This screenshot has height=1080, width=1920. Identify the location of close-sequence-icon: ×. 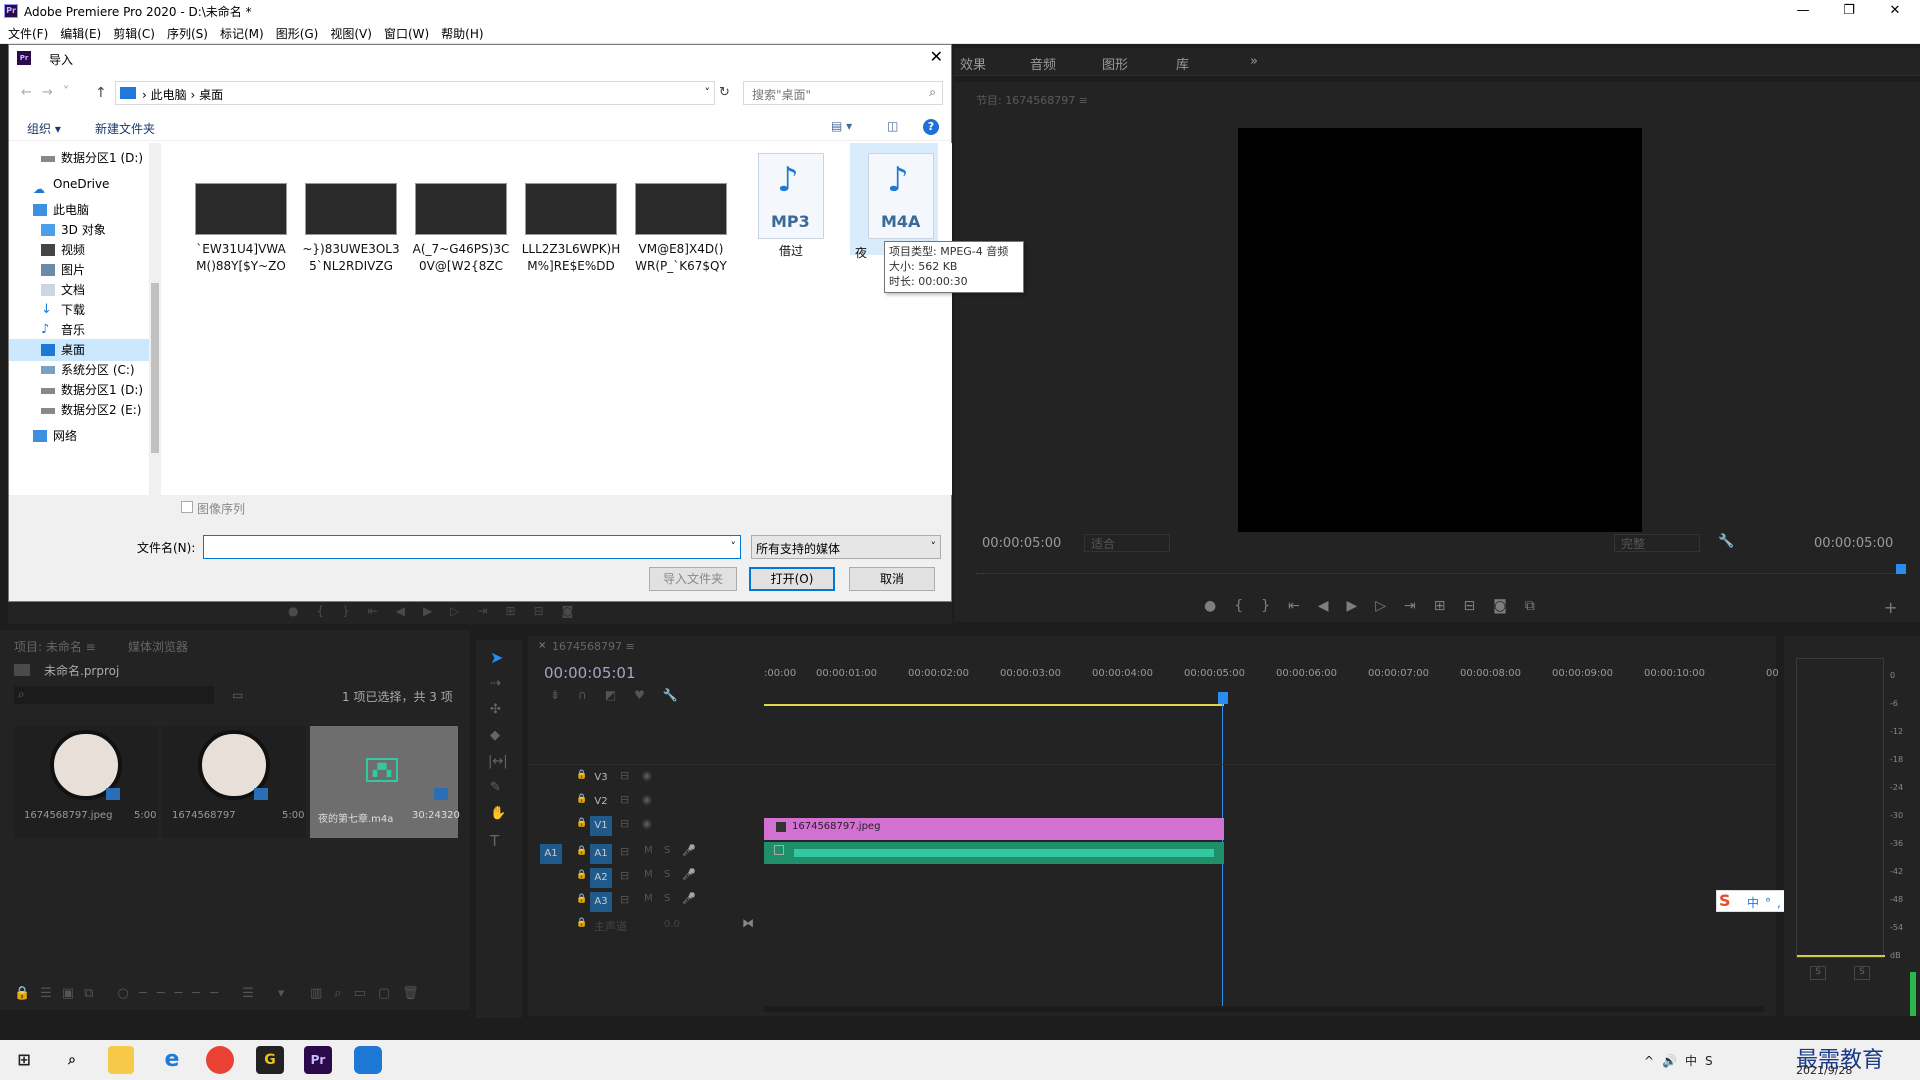
(542, 645).